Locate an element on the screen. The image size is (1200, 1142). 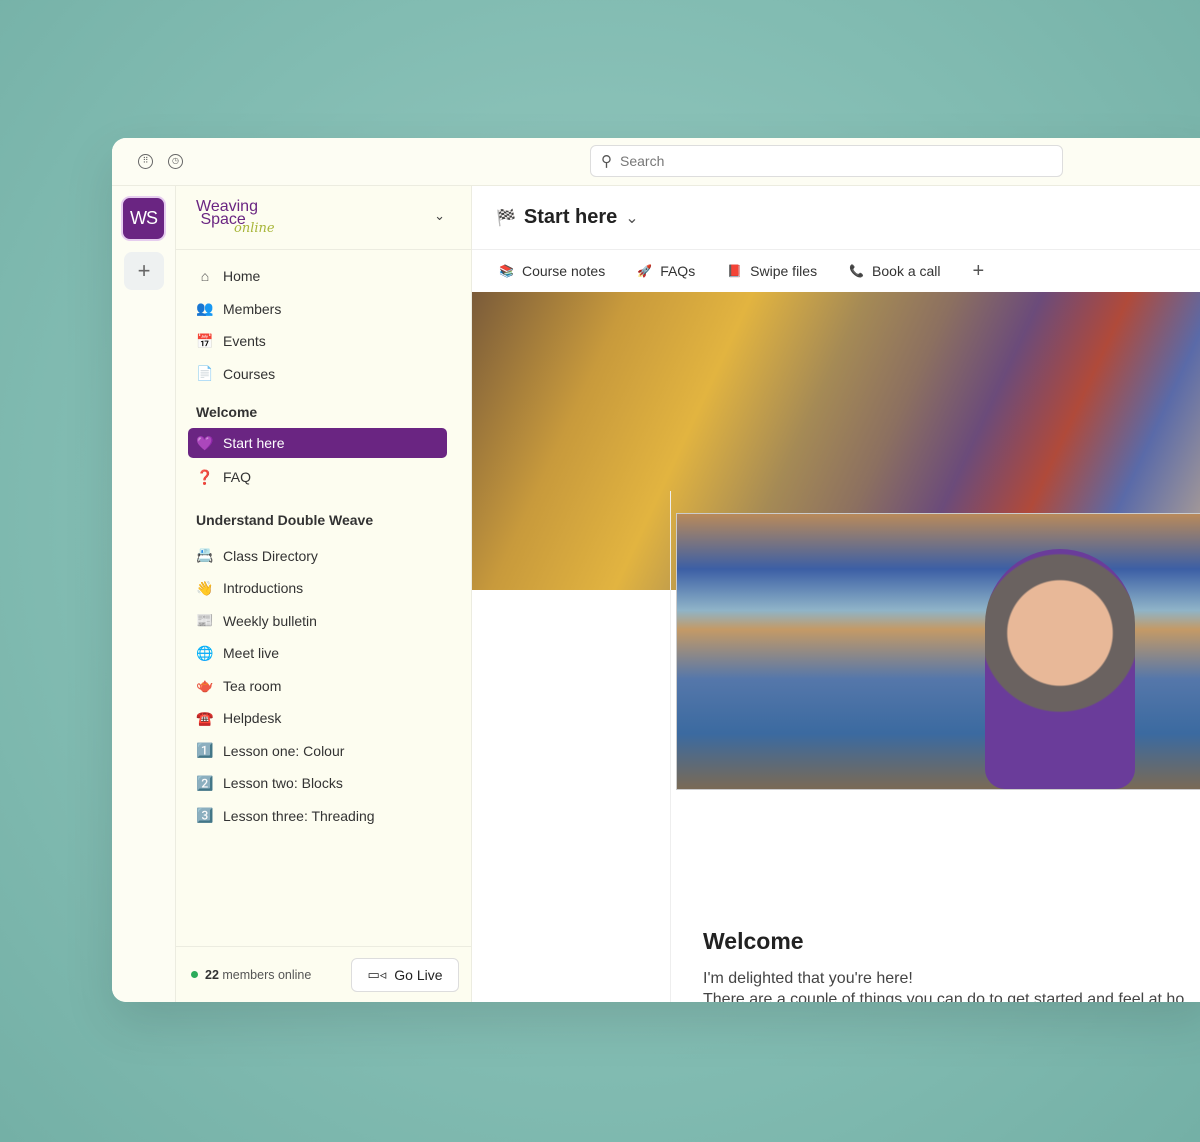
item-icon: 👋 is located at coordinates (205, 587).